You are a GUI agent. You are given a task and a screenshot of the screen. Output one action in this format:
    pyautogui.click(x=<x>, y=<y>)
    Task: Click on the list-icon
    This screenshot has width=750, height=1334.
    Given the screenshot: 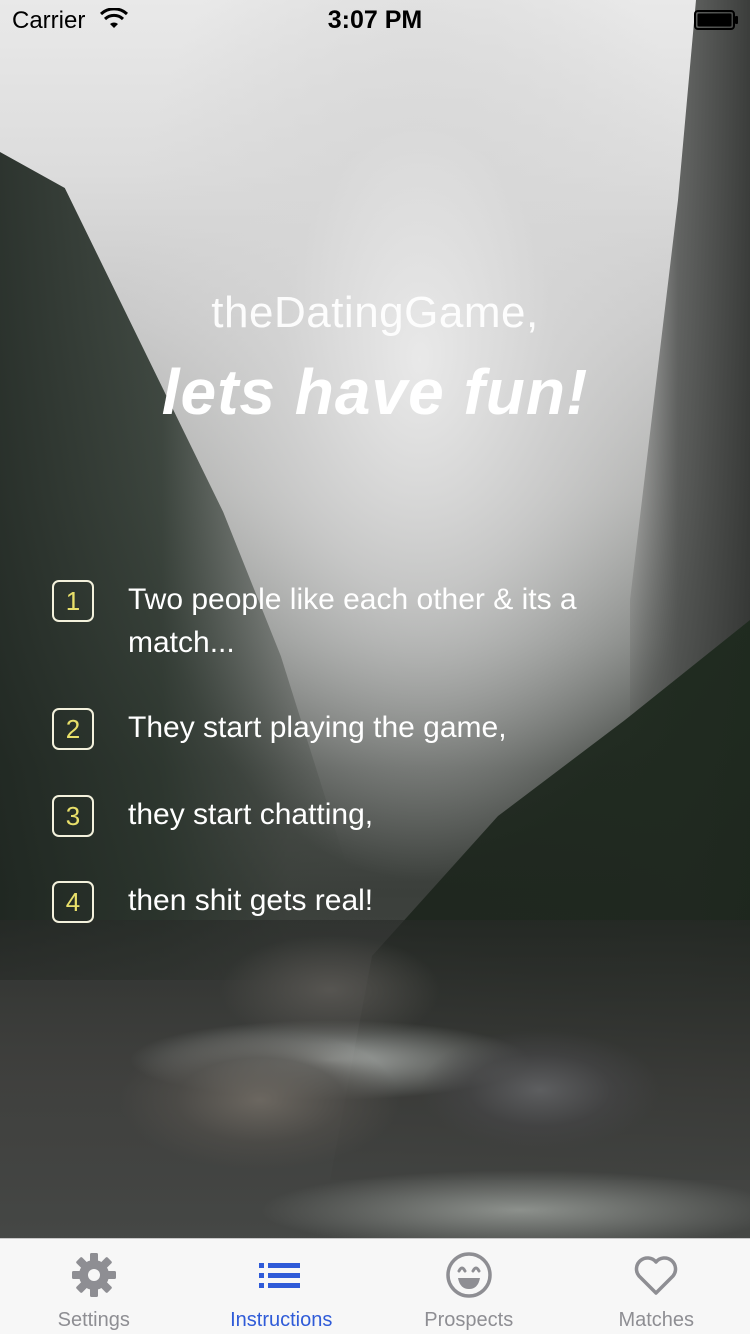 What is the action you would take?
    pyautogui.click(x=280, y=1275)
    